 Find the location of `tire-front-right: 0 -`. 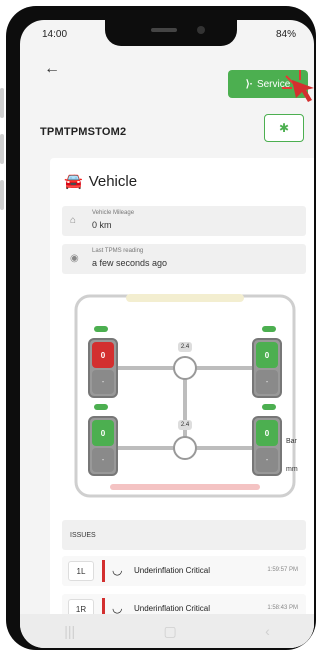

tire-front-right: 0 - is located at coordinates (267, 368).